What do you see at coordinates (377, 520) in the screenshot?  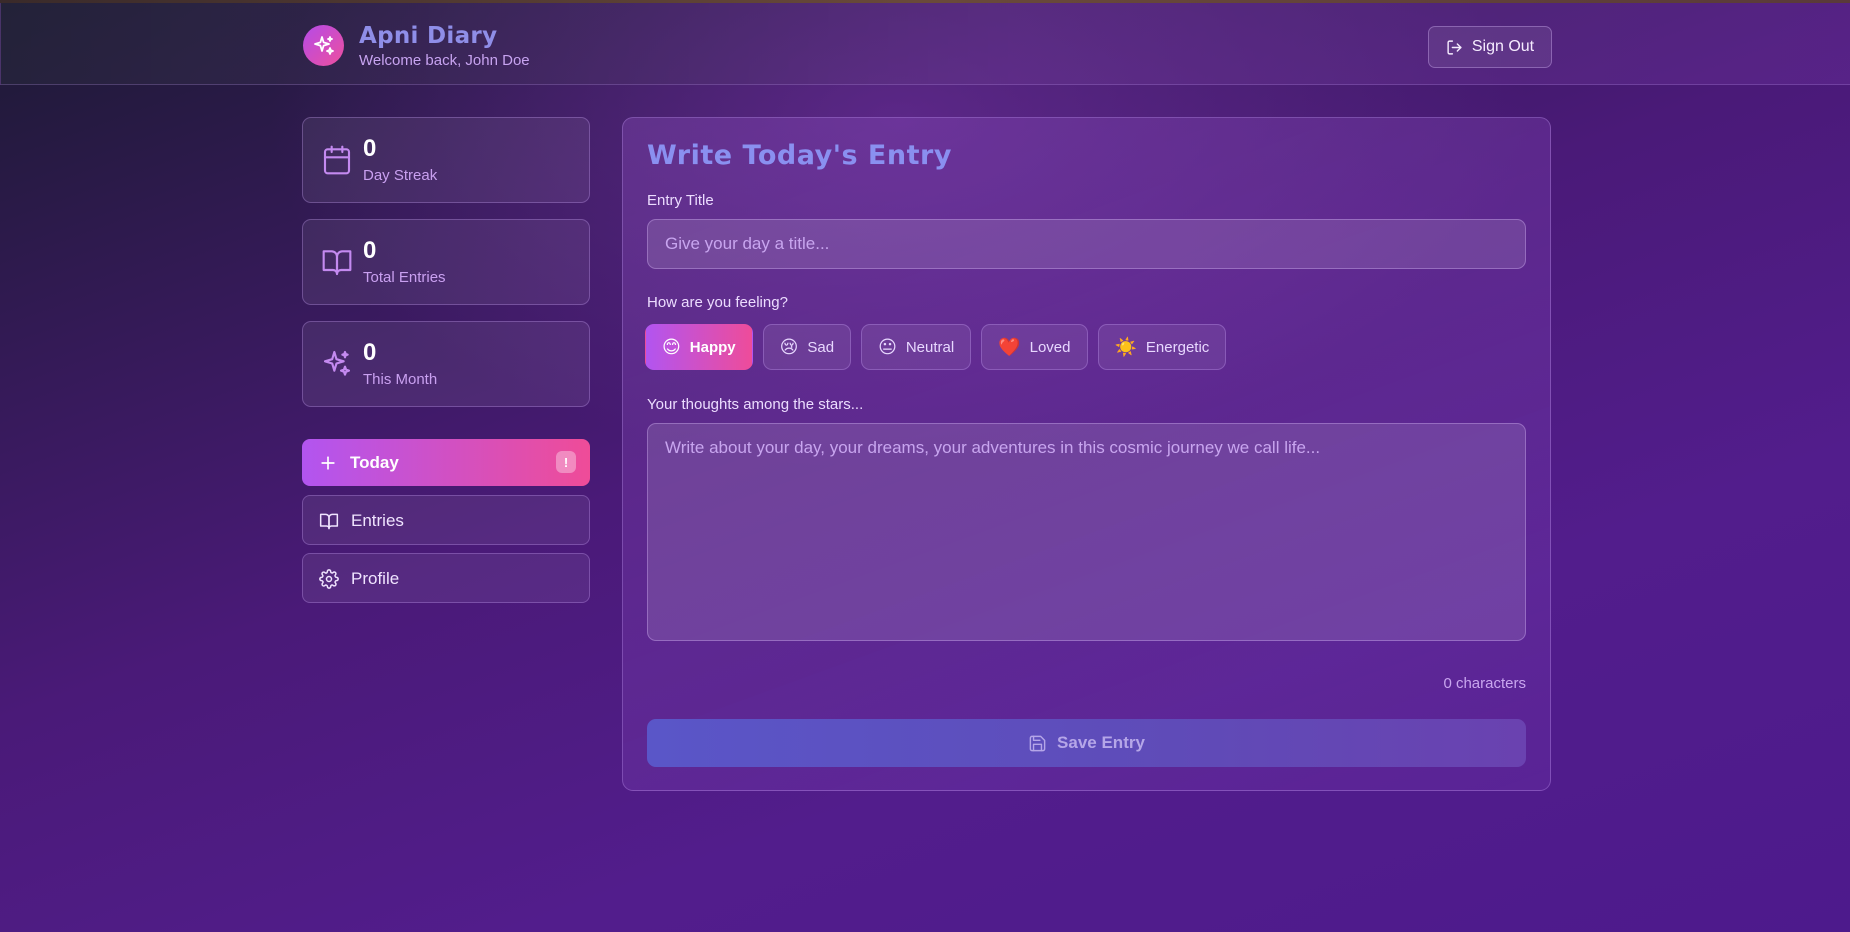 I see `nav-label: Entries` at bounding box center [377, 520].